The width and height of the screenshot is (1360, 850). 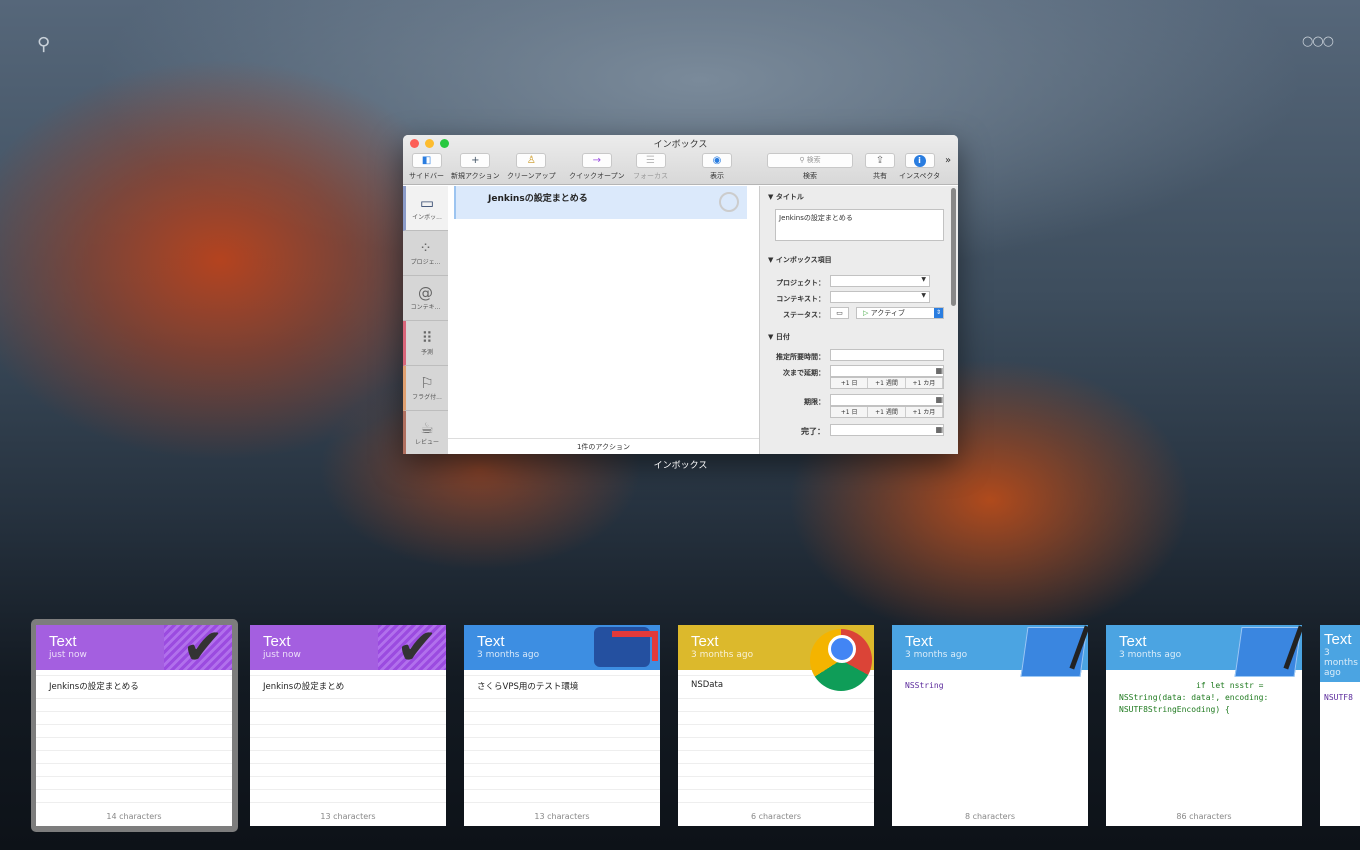 I want to click on focus-button: ☰ フォーカス, so click(x=650, y=167).